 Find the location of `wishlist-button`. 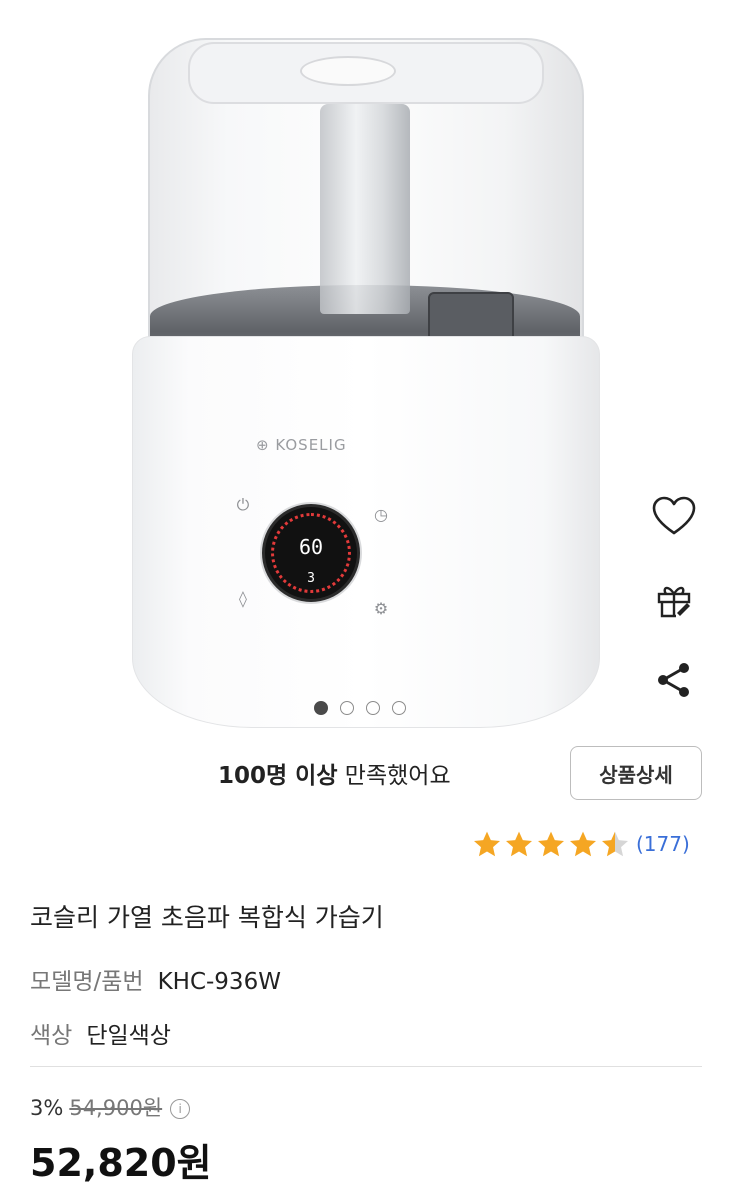

wishlist-button is located at coordinates (674, 516).